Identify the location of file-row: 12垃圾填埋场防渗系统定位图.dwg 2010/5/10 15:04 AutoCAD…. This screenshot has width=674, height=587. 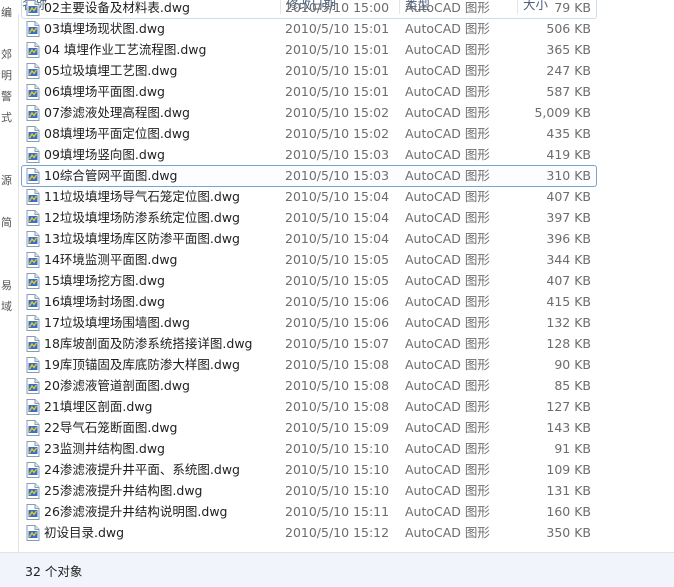
(309, 218).